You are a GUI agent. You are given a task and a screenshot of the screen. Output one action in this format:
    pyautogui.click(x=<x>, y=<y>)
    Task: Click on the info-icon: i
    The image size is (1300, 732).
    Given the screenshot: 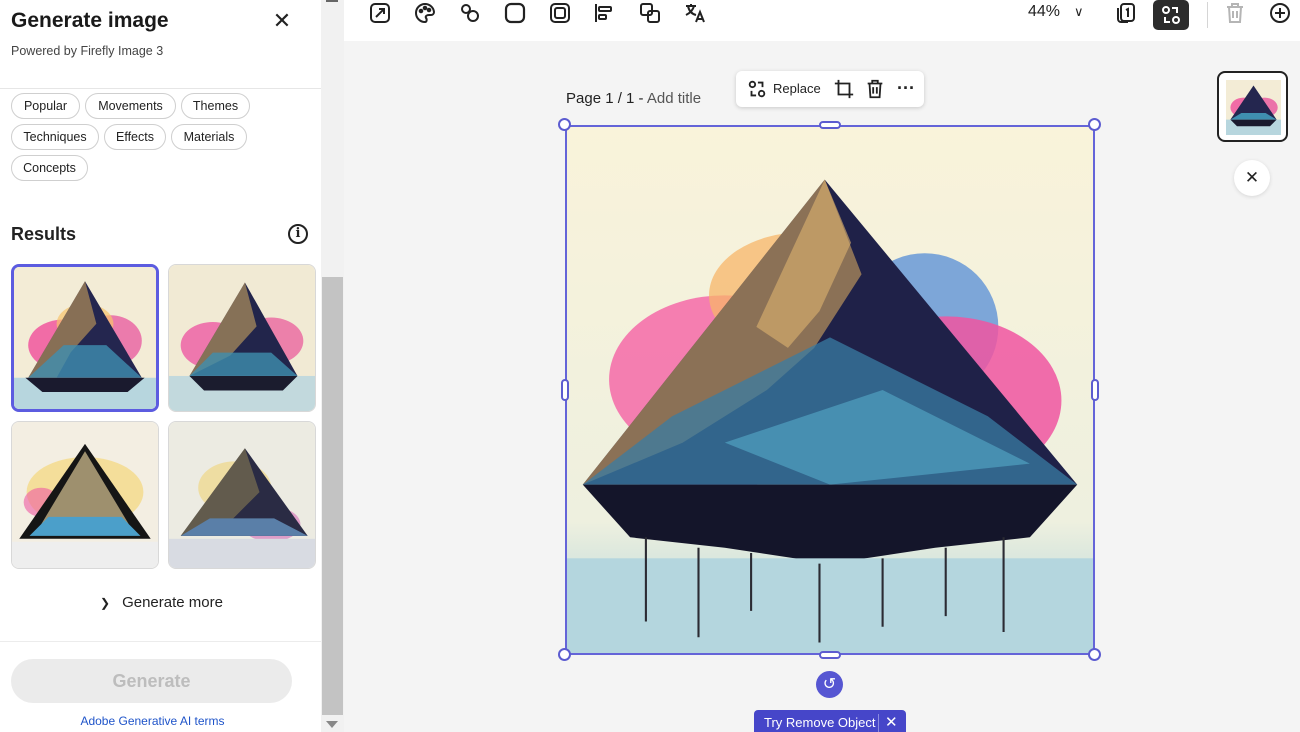 What is the action you would take?
    pyautogui.click(x=298, y=234)
    